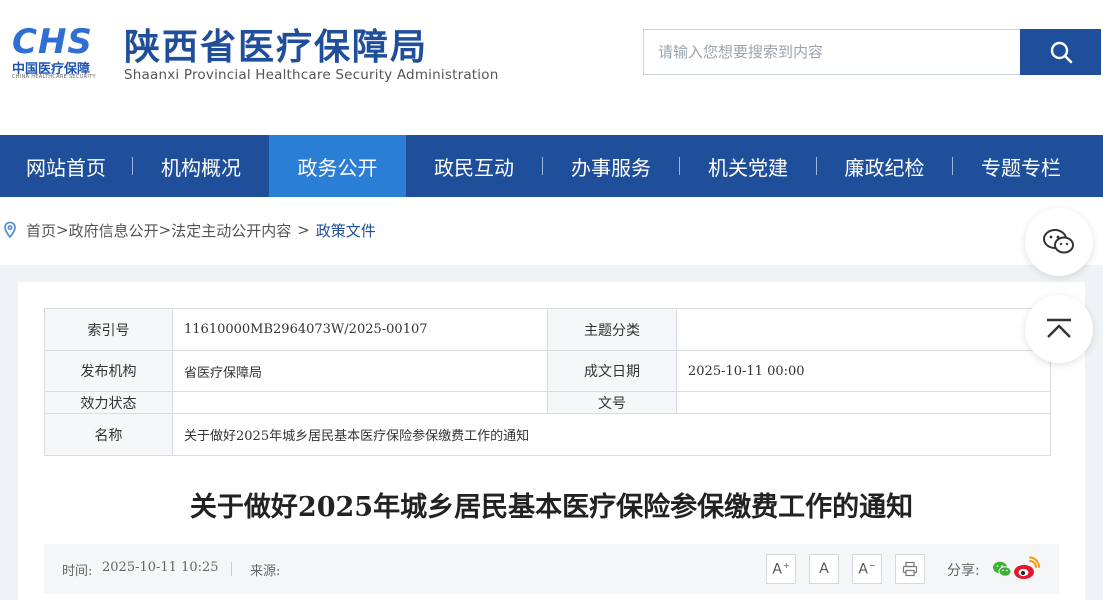 The width and height of the screenshot is (1103, 600). What do you see at coordinates (231, 569) in the screenshot?
I see `meta-divider` at bounding box center [231, 569].